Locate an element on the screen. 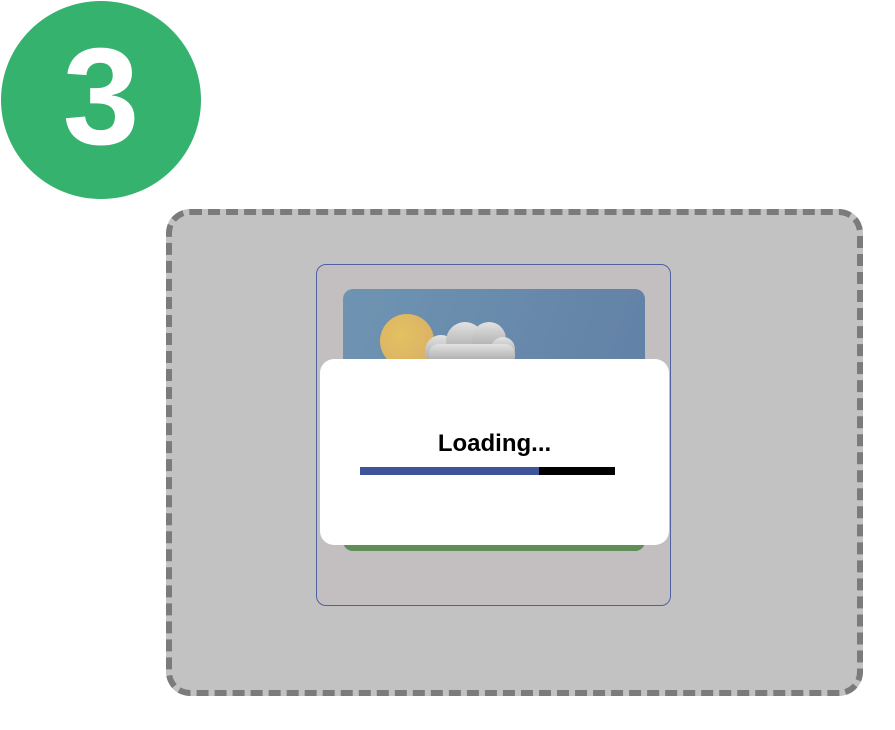  step-number: 3 is located at coordinates (101, 97).